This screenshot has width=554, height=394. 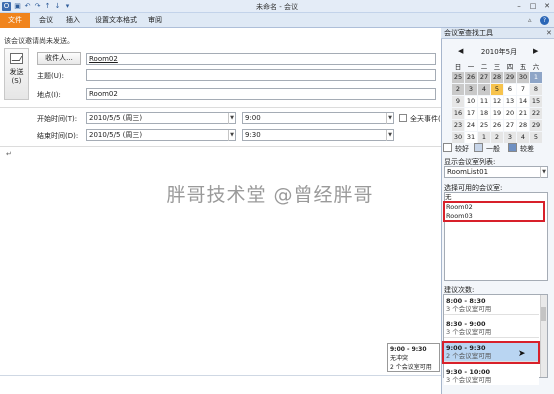 I want to click on divider, so click(x=220, y=146).